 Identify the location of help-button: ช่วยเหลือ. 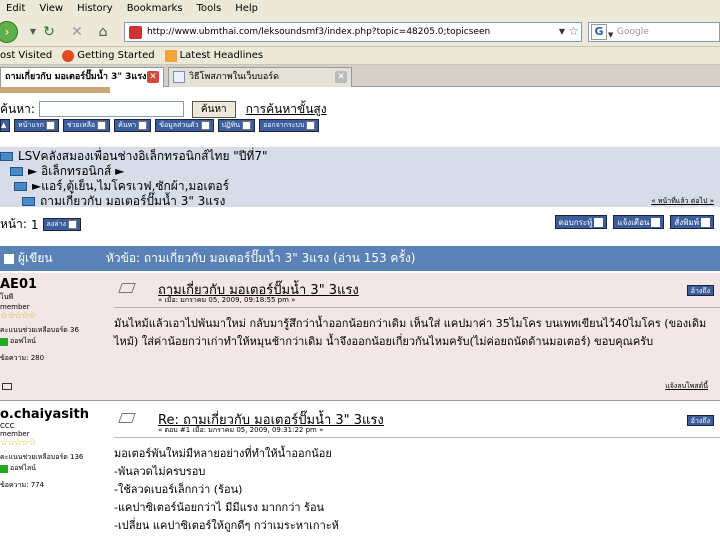
(86, 125).